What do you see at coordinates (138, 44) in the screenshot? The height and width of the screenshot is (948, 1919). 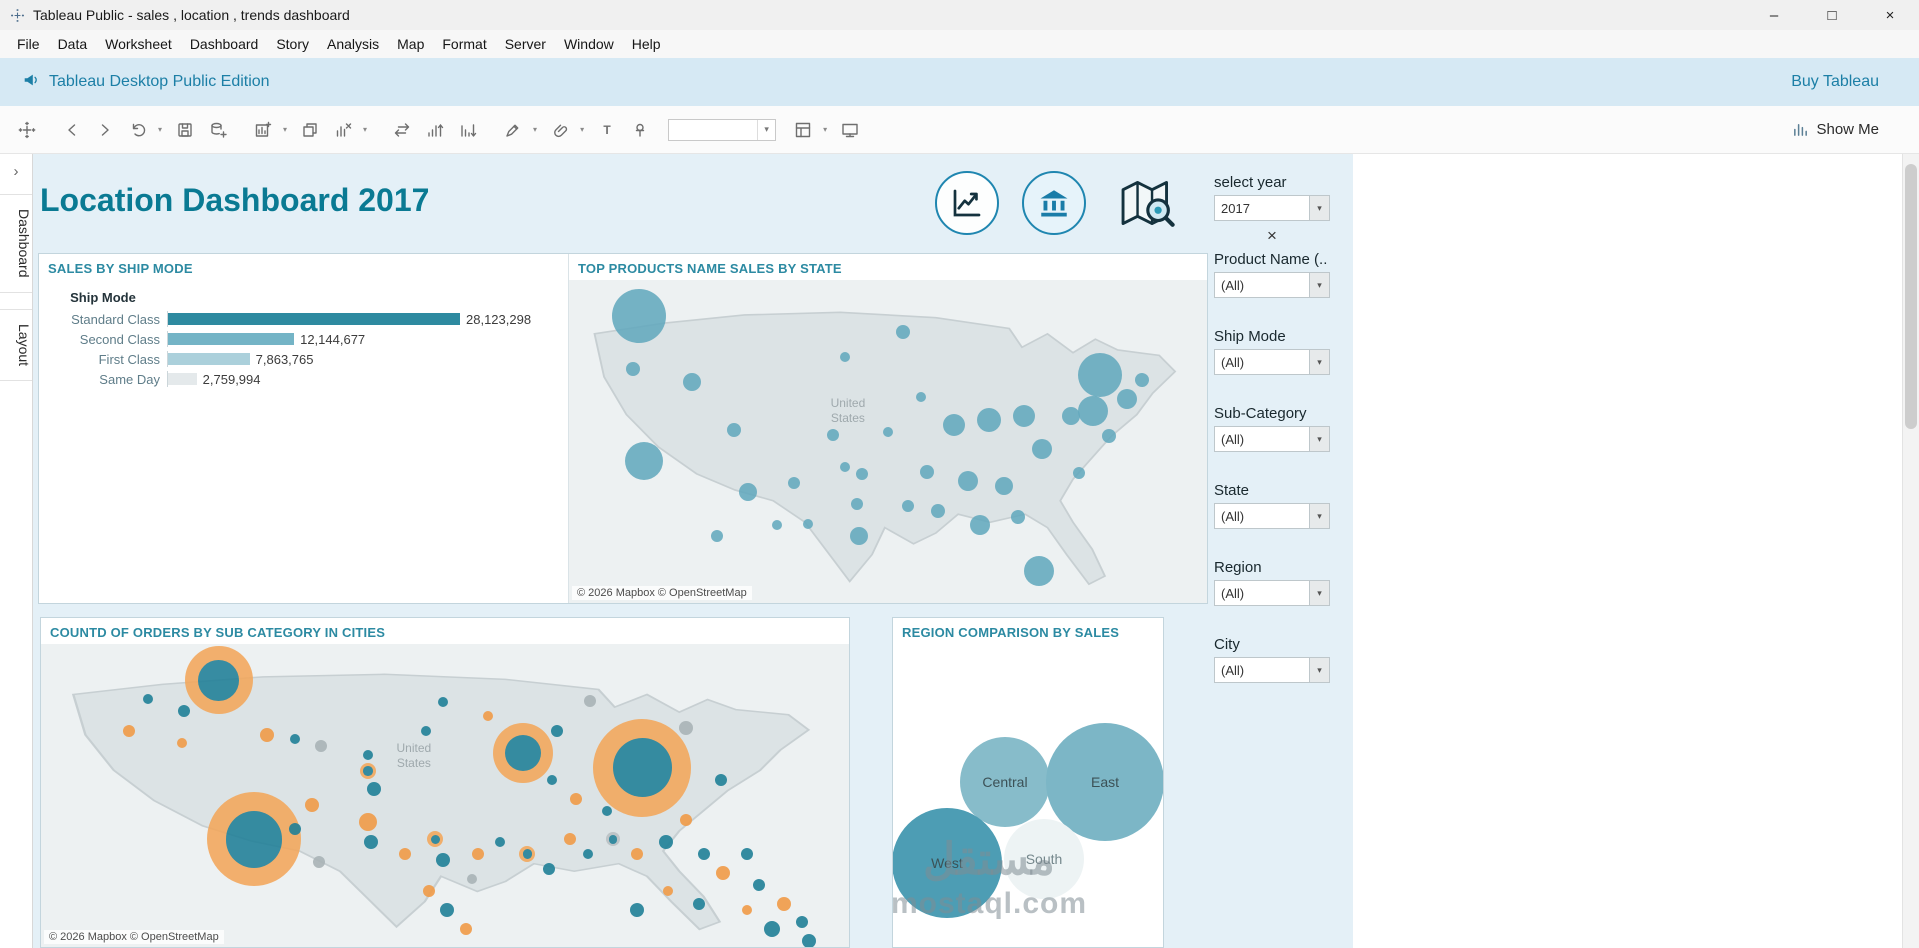 I see `menu-worksheet: Worksheet` at bounding box center [138, 44].